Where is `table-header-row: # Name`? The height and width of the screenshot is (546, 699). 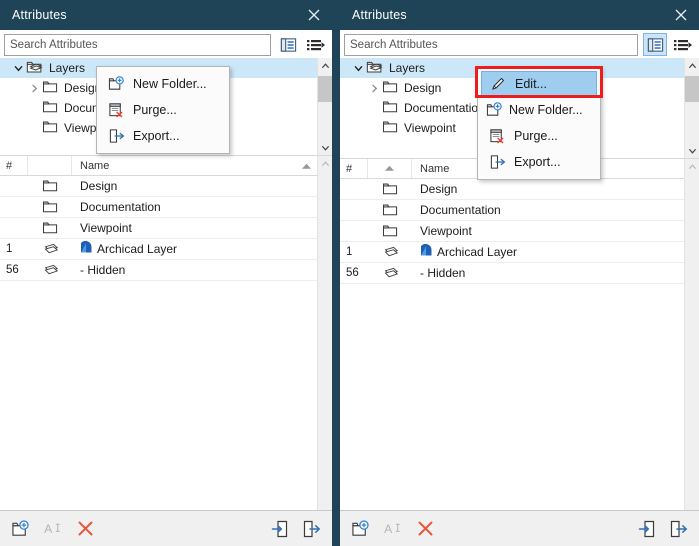 table-header-row: # Name is located at coordinates (166, 166).